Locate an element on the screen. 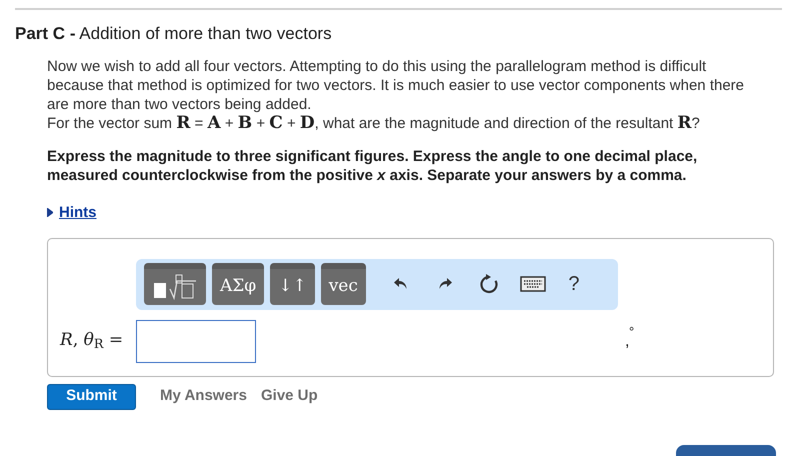  templates-button is located at coordinates (175, 284).